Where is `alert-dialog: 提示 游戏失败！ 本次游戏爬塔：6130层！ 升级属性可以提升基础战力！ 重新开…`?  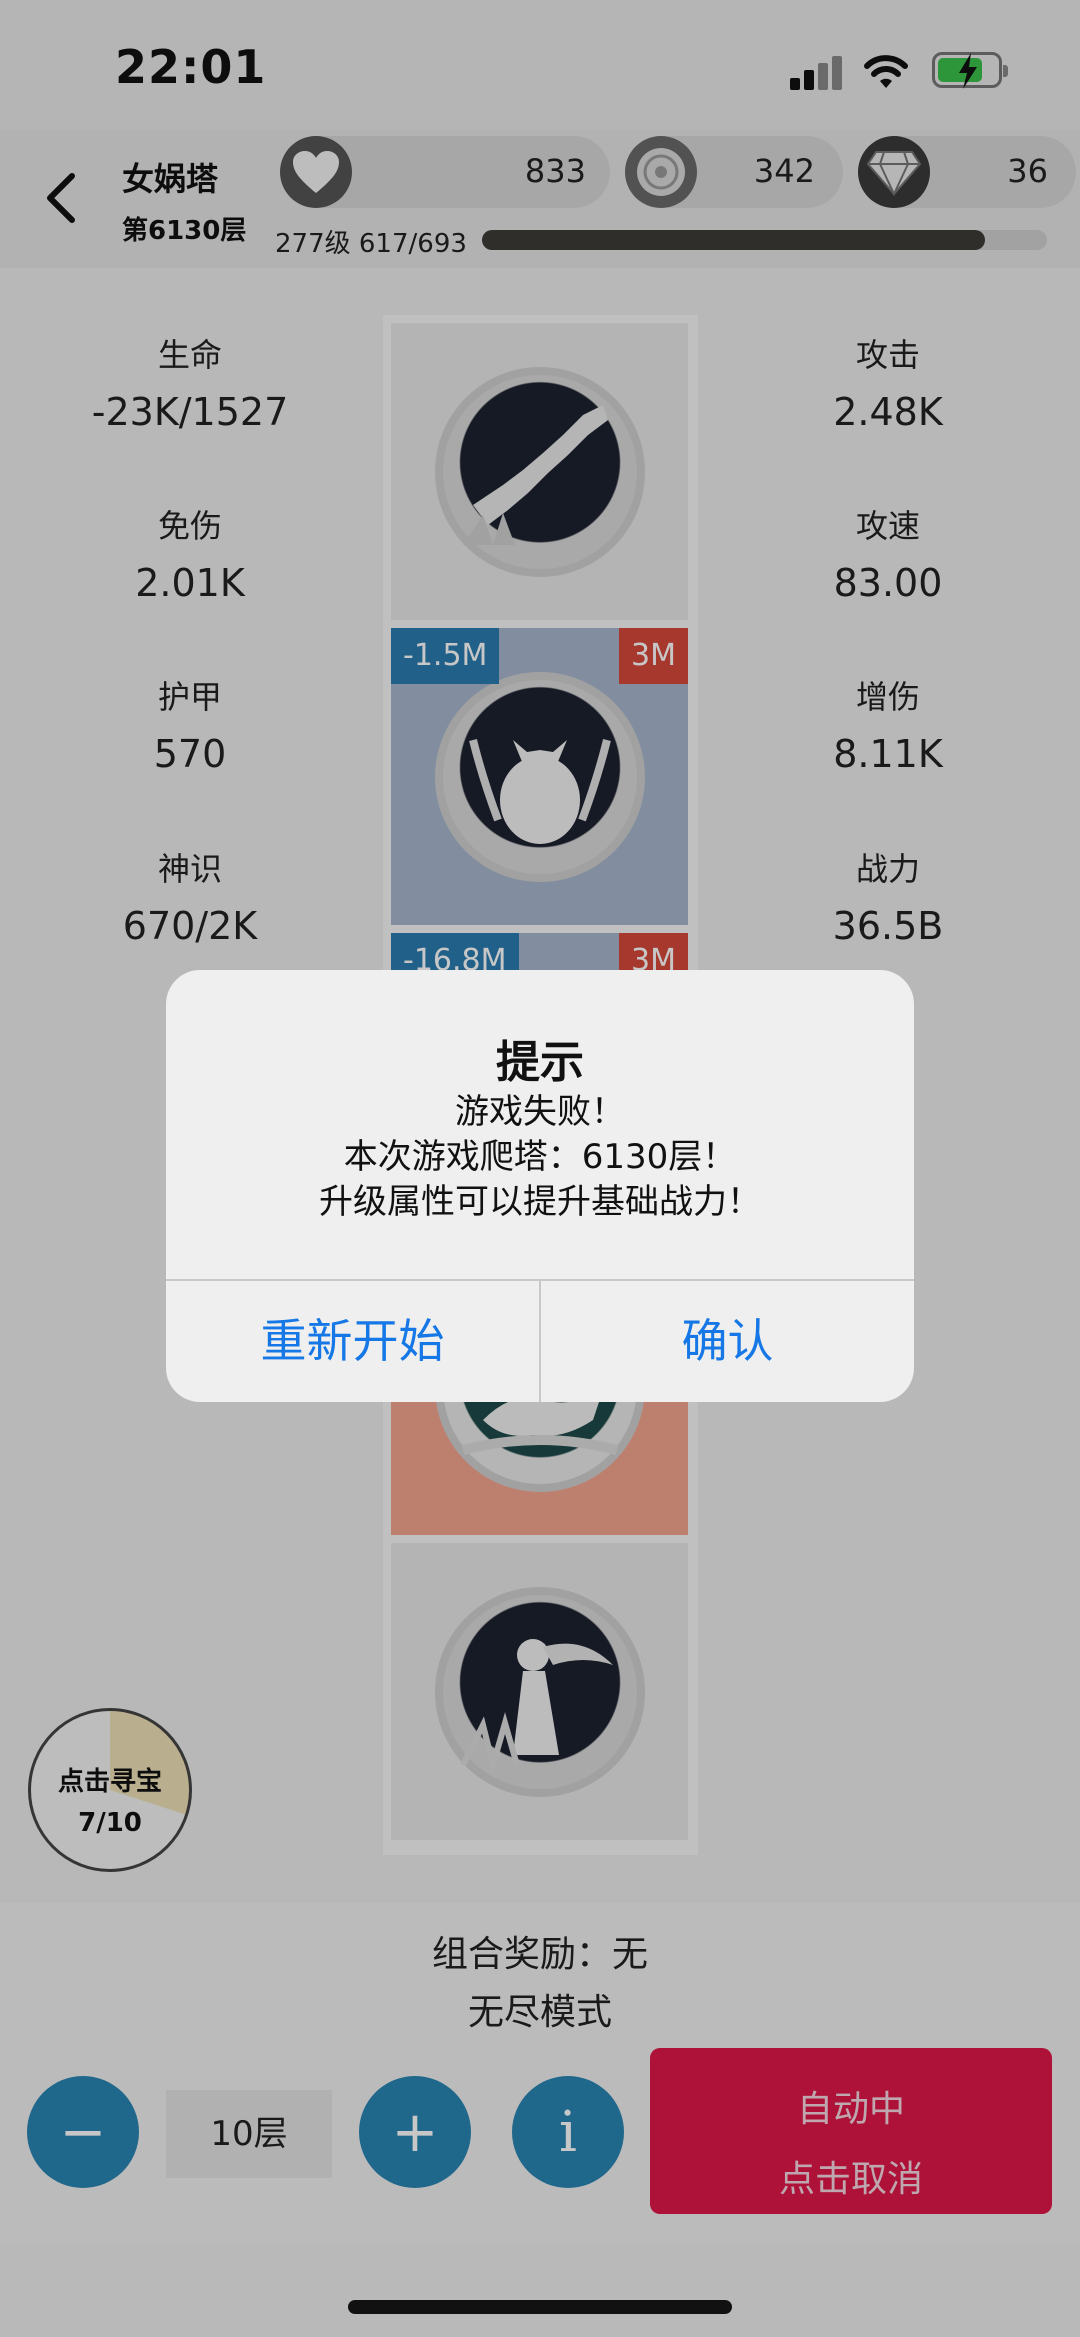
alert-dialog: 提示 游戏失败！ 本次游戏爬塔：6130层！ 升级属性可以提升基础战力！ 重新开… is located at coordinates (540, 1186).